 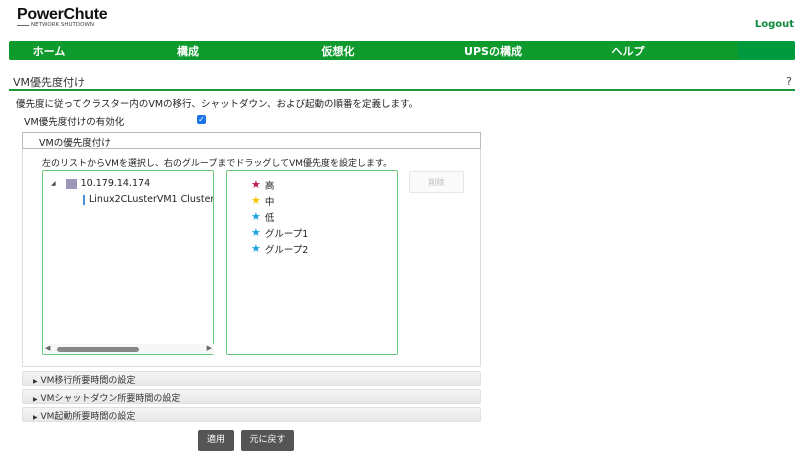 I want to click on powerchute-logo: PowerChute NETWORK SHUTDOWN, so click(x=62, y=17).